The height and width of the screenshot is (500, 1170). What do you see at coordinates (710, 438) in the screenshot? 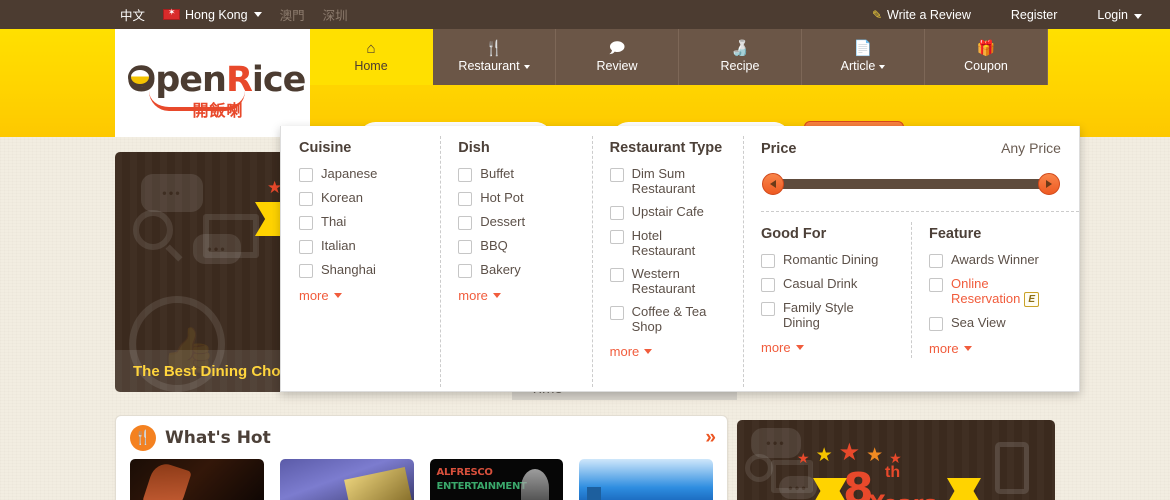
I see `double-chevron-right-icon: »` at bounding box center [710, 438].